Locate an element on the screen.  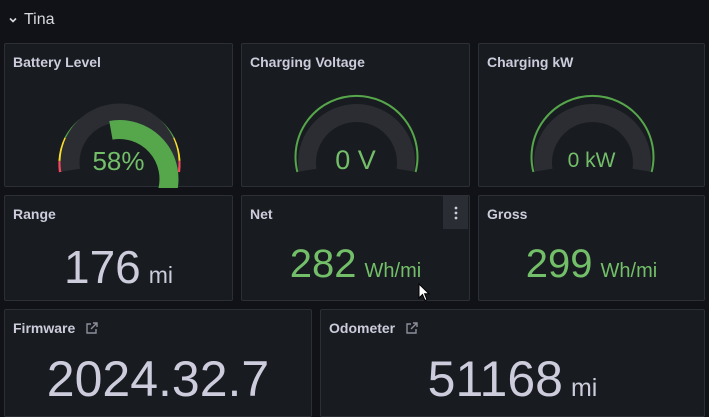
range-value: 176 mi is located at coordinates (118, 267).